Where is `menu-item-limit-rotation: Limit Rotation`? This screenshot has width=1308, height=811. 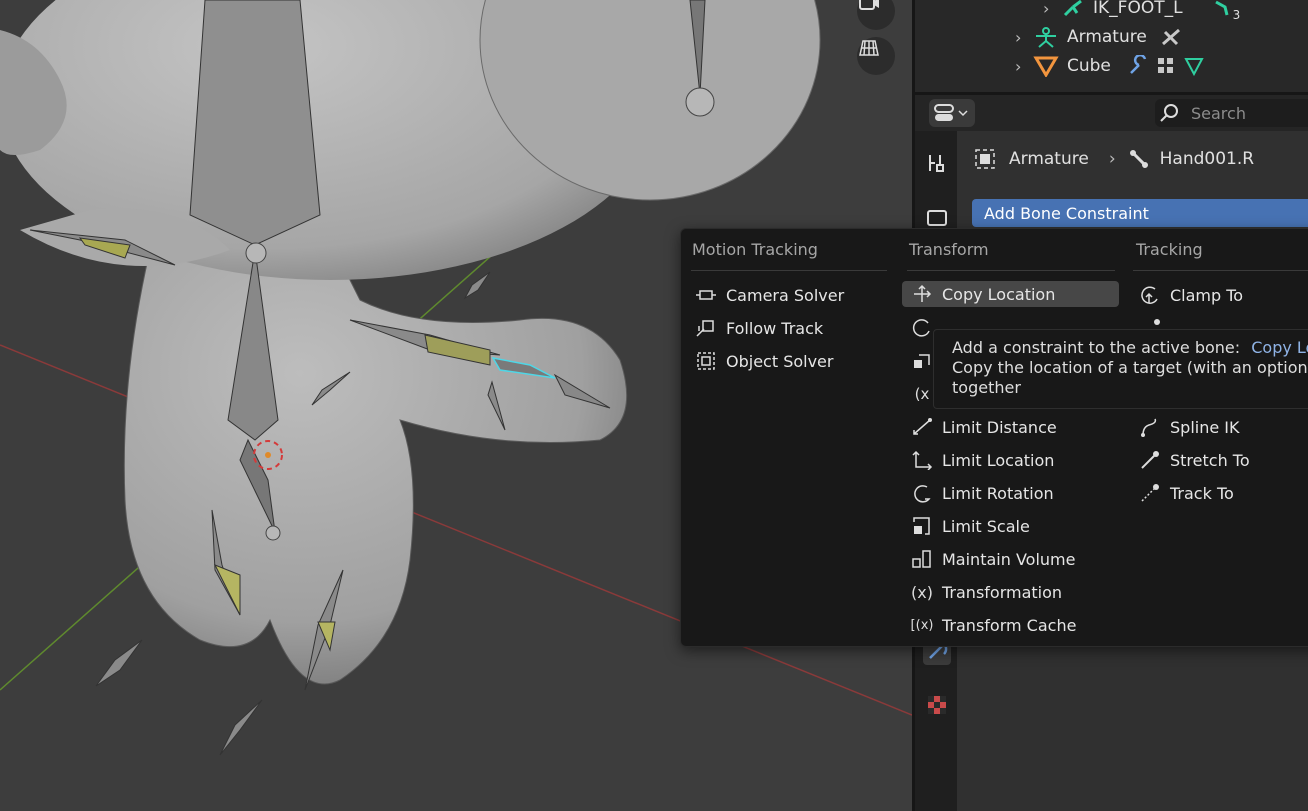
menu-item-limit-rotation: Limit Rotation is located at coordinates (982, 493).